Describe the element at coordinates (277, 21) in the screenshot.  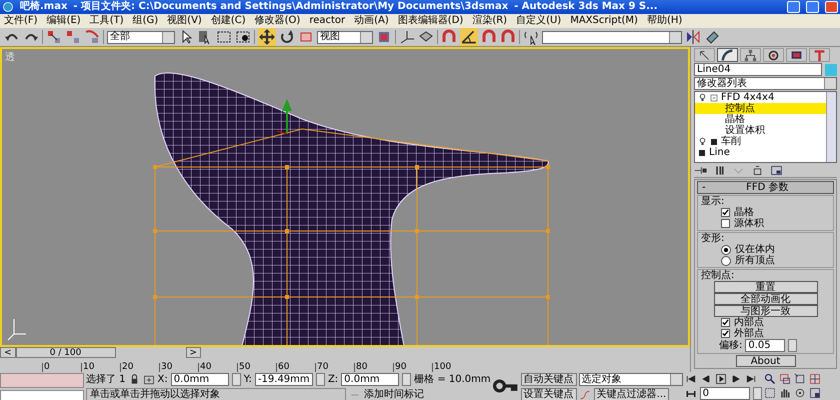
I see `menu-item: 修改器(O)` at that location.